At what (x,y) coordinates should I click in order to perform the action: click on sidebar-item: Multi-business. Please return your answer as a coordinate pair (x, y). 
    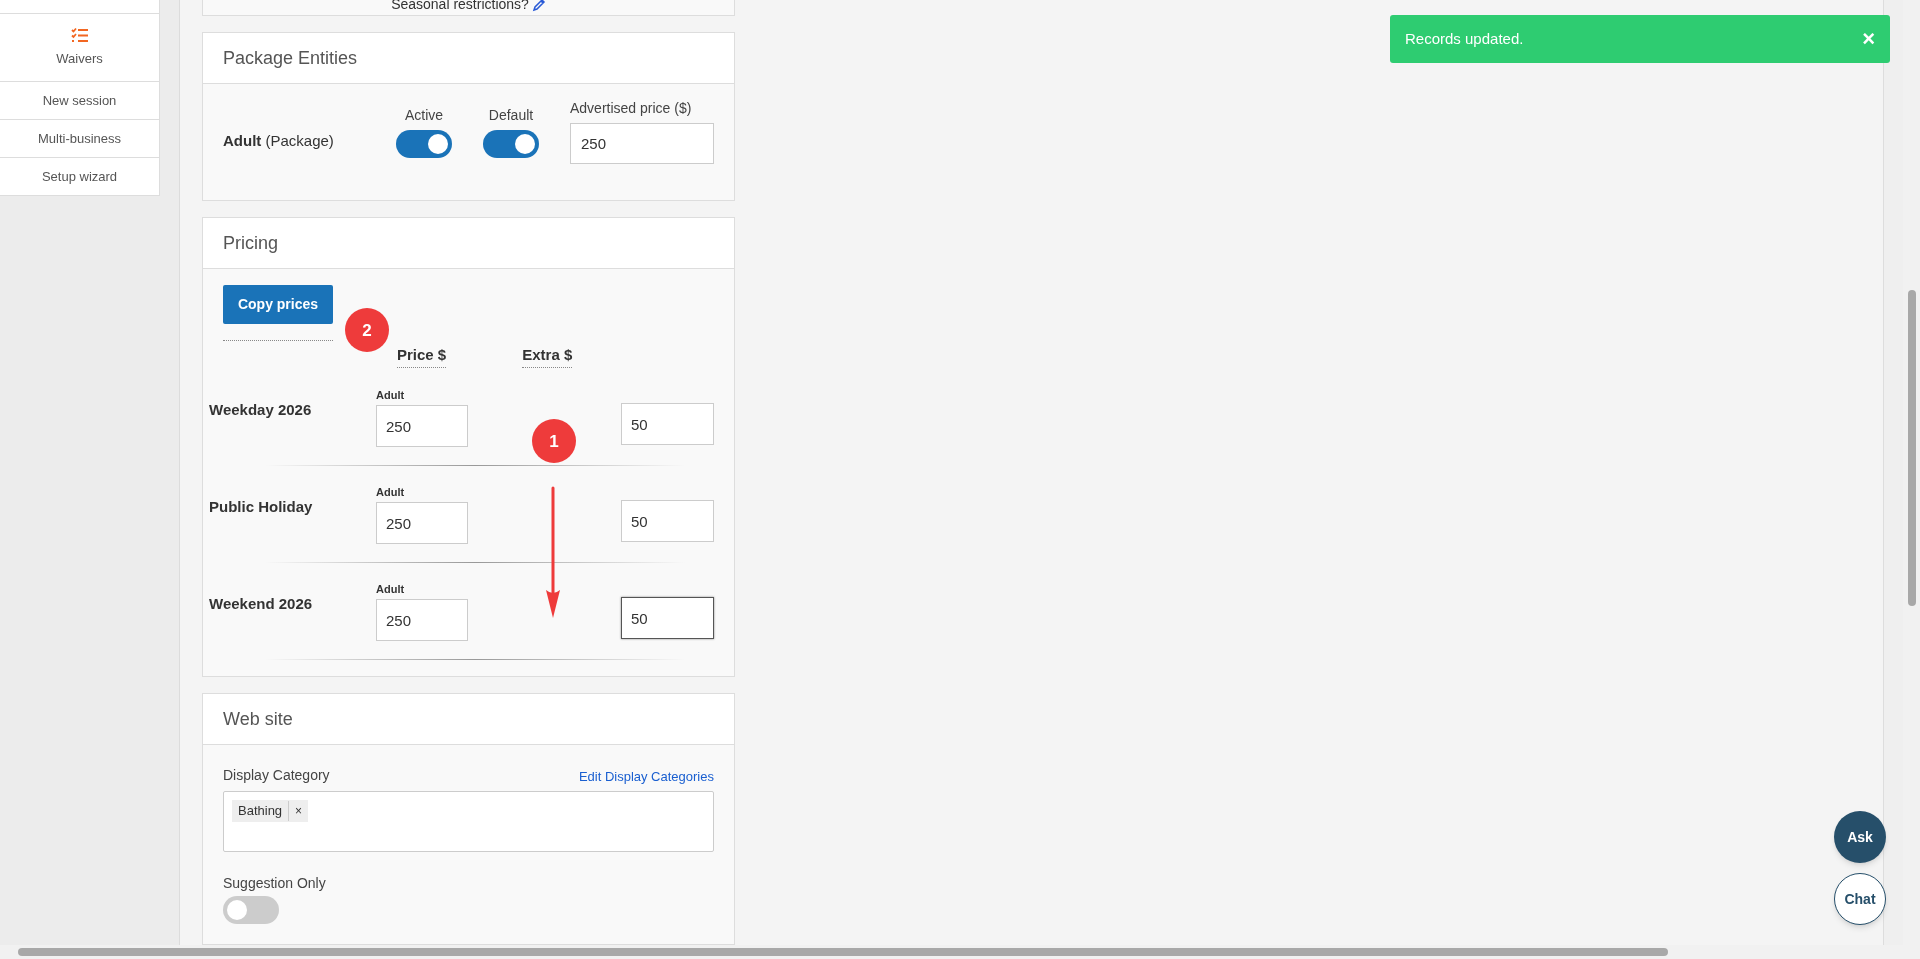
    Looking at the image, I should click on (79, 139).